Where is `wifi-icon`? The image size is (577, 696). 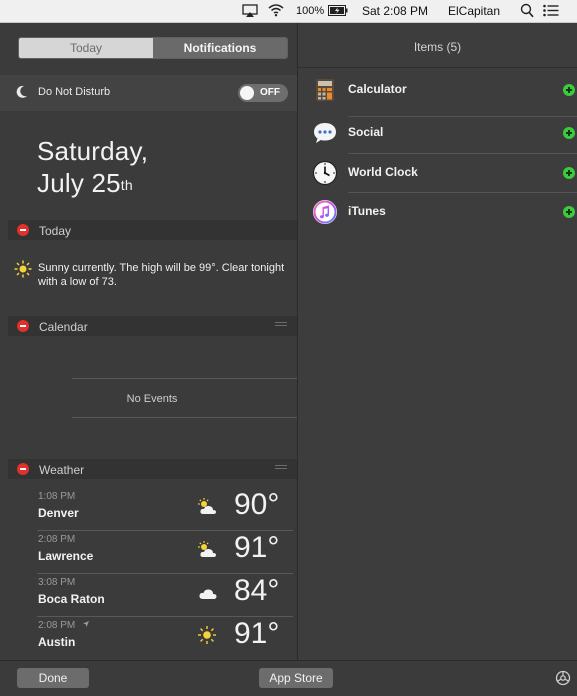 wifi-icon is located at coordinates (276, 11).